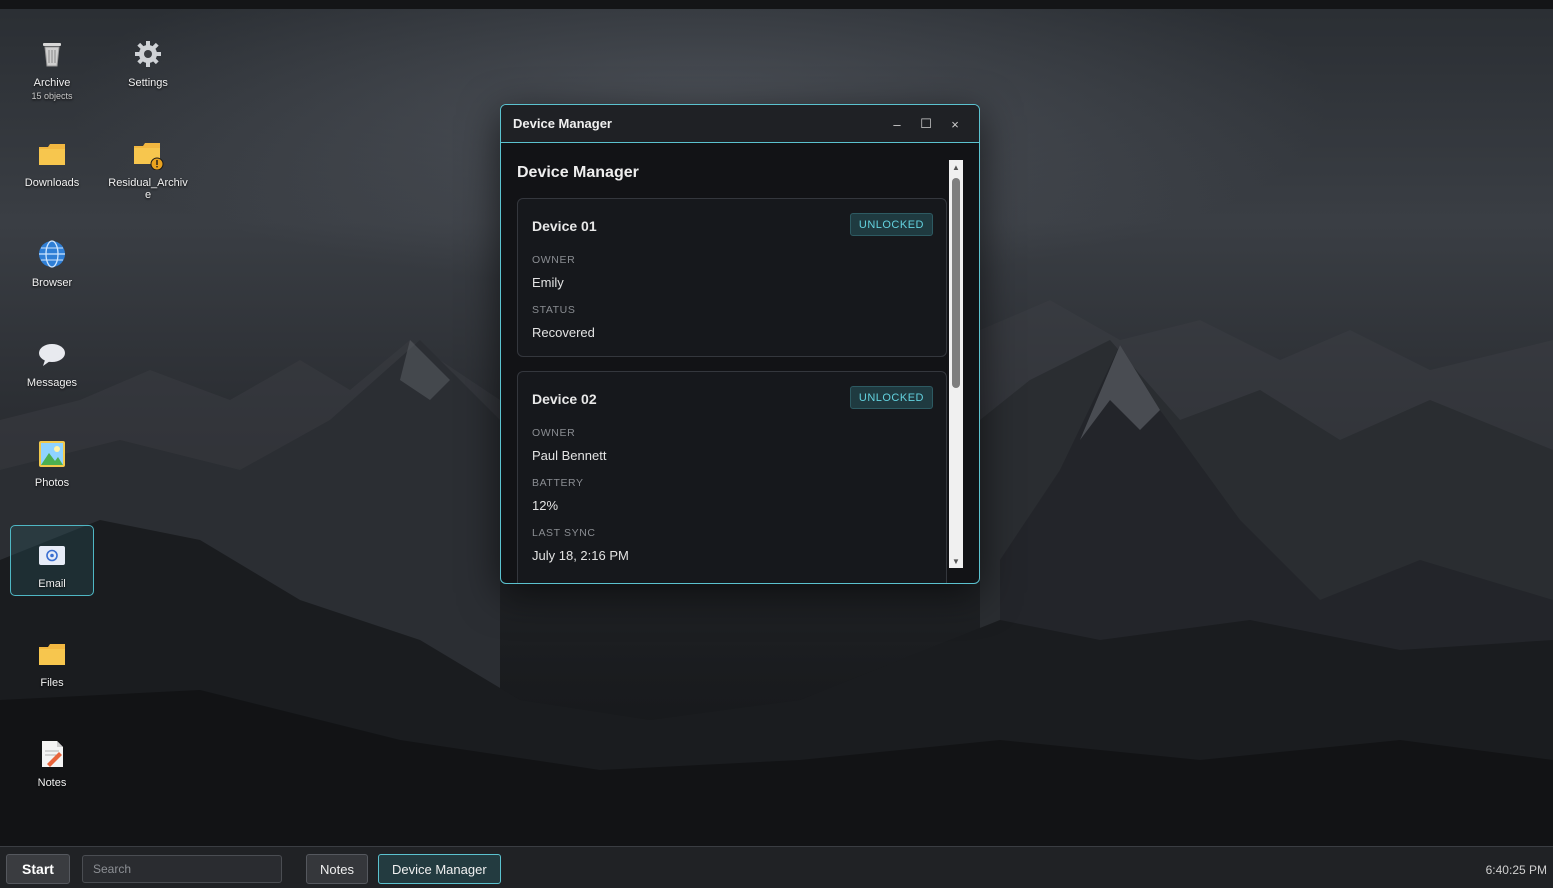 The height and width of the screenshot is (888, 1553). I want to click on desktop-icon-downloads: Downloads, so click(52, 173).